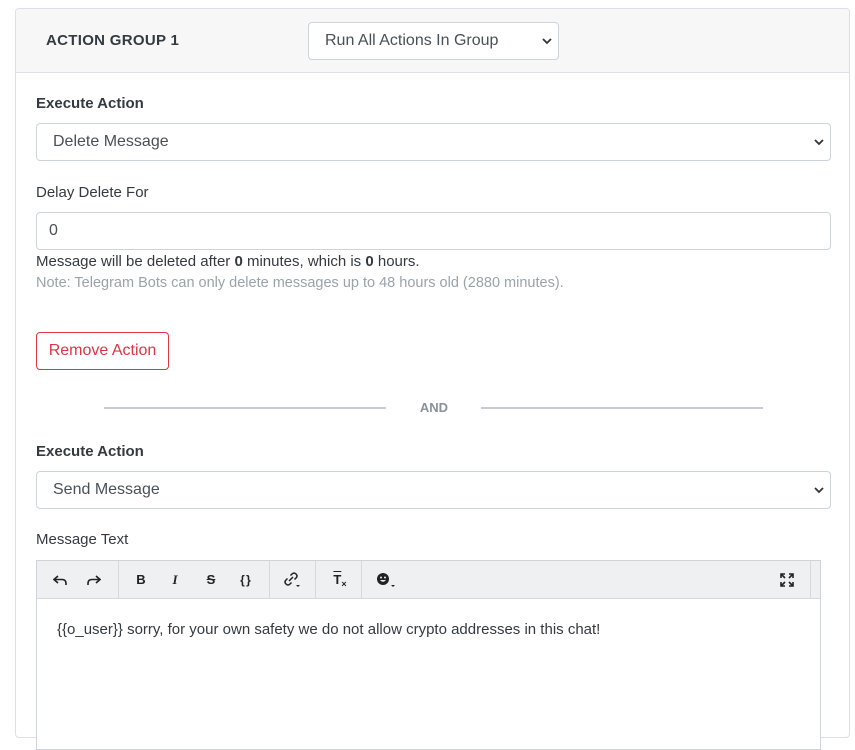 This screenshot has width=855, height=750. I want to click on undo-icon, so click(60, 579).